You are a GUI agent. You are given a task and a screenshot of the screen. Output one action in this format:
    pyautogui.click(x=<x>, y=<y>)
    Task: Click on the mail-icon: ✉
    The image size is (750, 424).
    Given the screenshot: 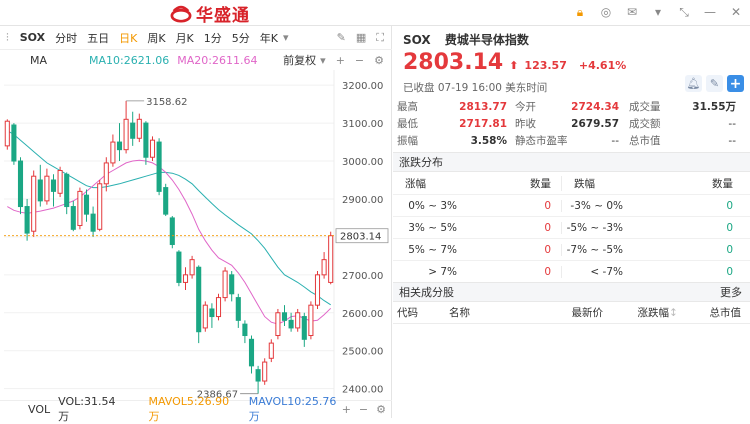 What is the action you would take?
    pyautogui.click(x=632, y=12)
    